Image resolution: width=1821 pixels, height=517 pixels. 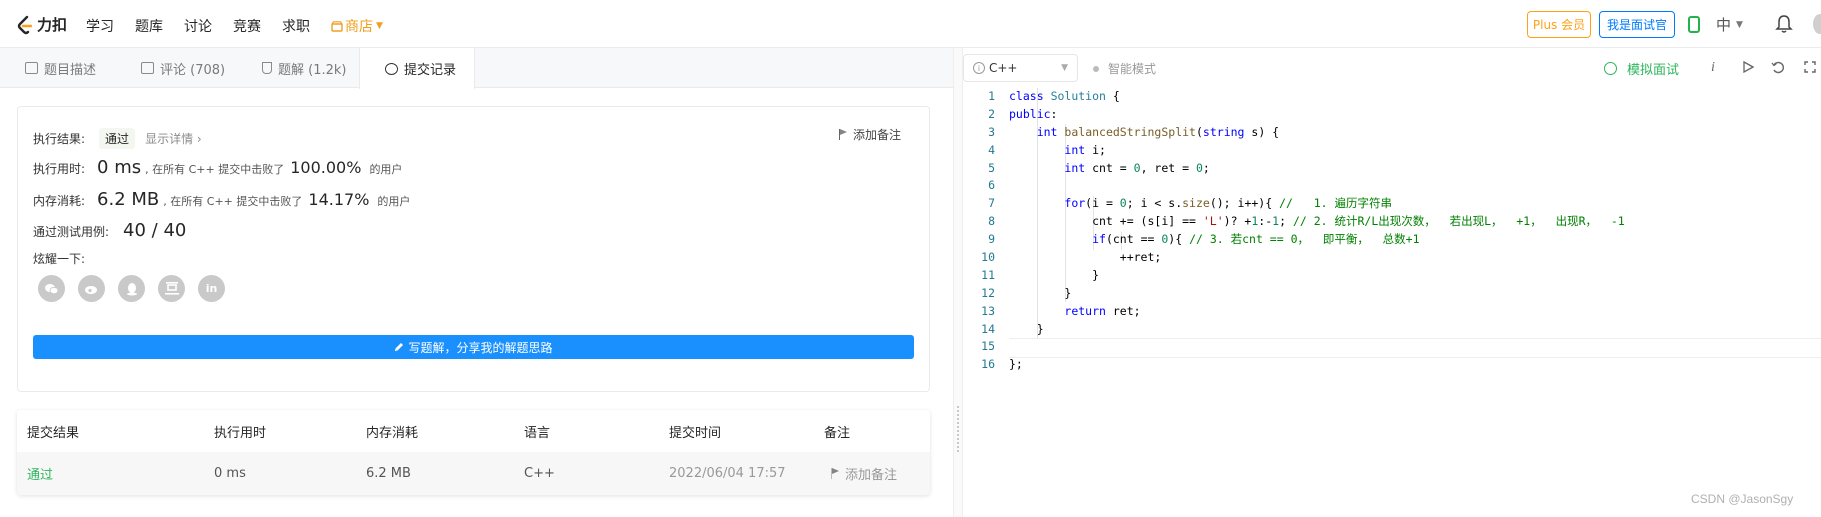 I want to click on info-italic-icon: i, so click(x=1713, y=68).